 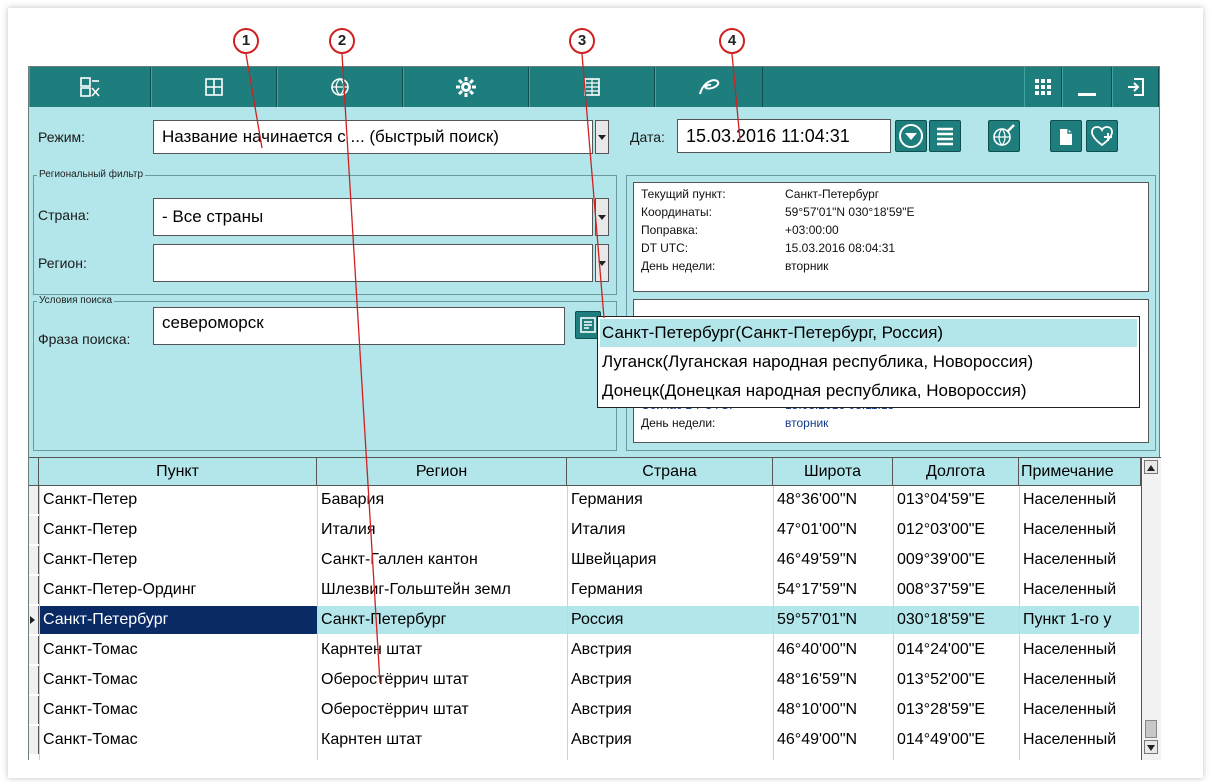 I want to click on toolbar-button-globe, so click(x=340, y=87).